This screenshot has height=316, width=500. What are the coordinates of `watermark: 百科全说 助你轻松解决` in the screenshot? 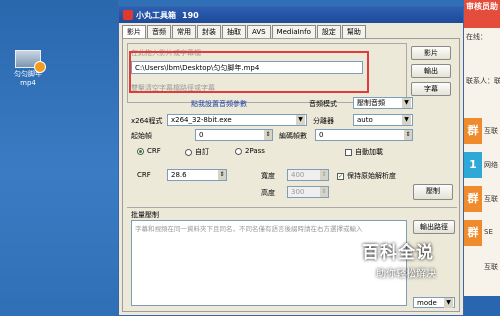 It's located at (417, 262).